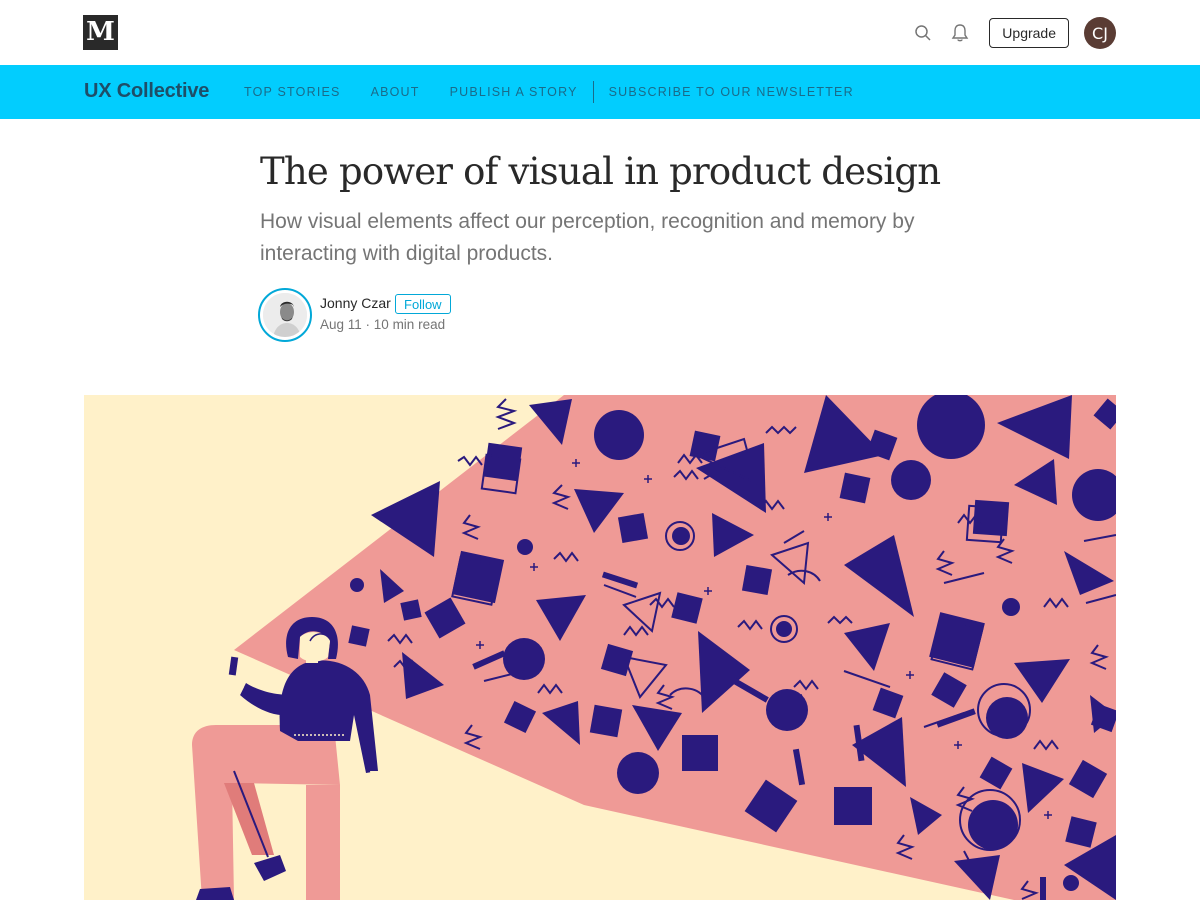  What do you see at coordinates (409, 324) in the screenshot?
I see `read-time: 10 min read` at bounding box center [409, 324].